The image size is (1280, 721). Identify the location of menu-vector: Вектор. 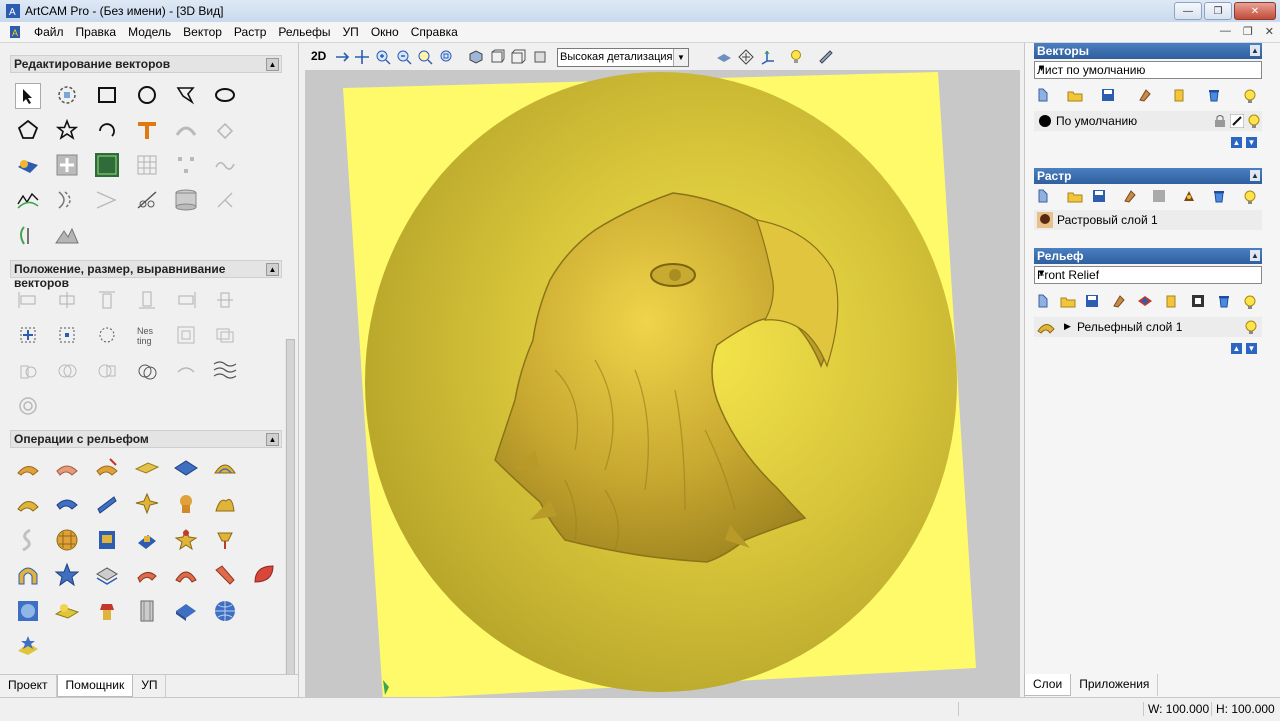
(202, 32).